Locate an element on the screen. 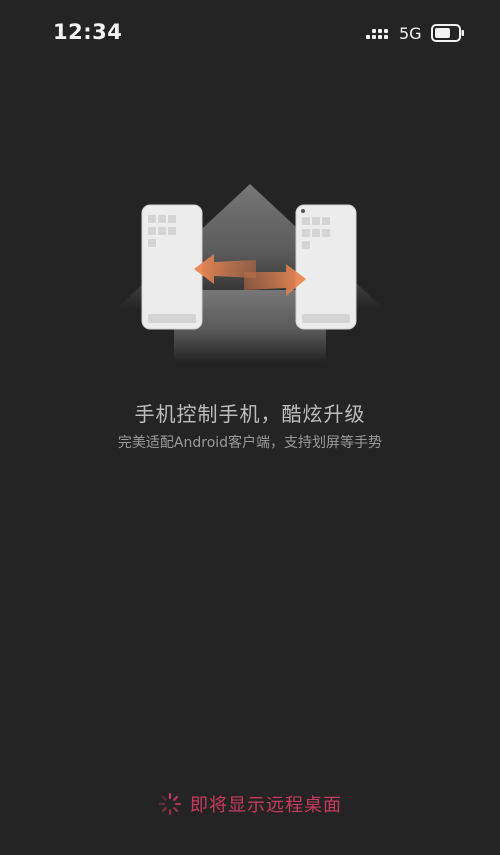 Image resolution: width=500 pixels, height=855 pixels. loading-indicator: 即将显示远程桌面 is located at coordinates (250, 804).